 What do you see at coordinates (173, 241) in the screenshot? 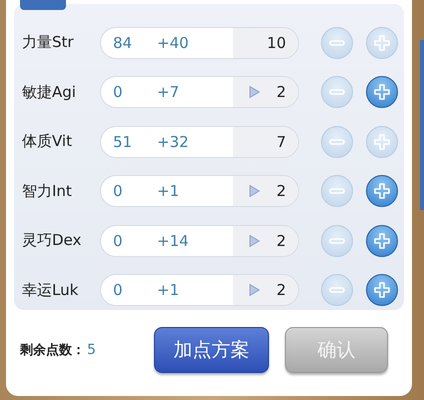
I see `stat-bonus: +14` at bounding box center [173, 241].